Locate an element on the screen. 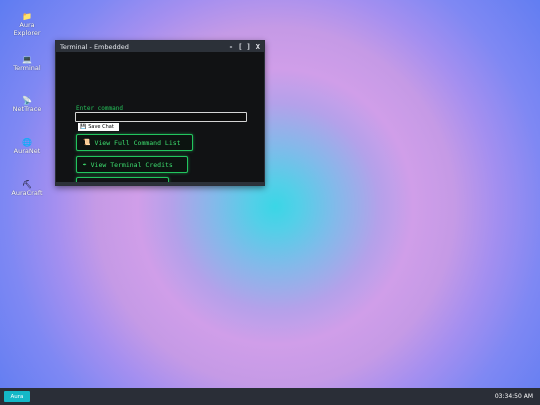  desktop-icon-label: Terminal is located at coordinates (27, 68).